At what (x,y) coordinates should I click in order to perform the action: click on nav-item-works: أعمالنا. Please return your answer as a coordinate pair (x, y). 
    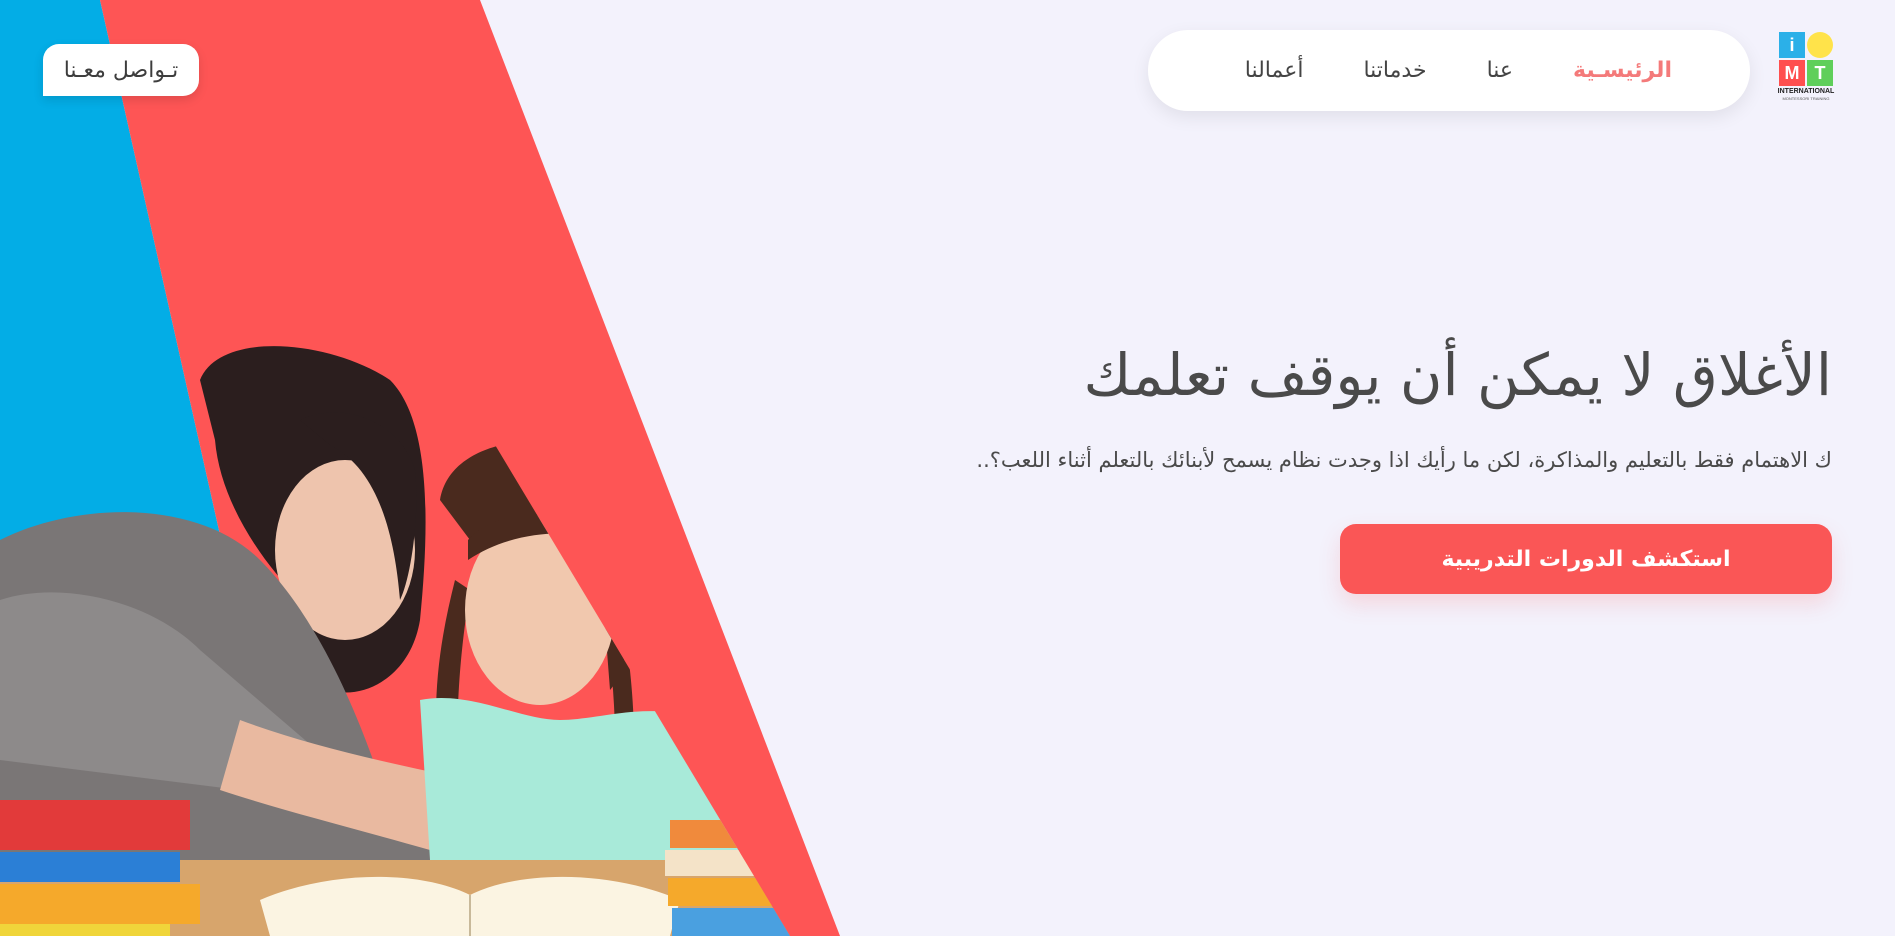
    Looking at the image, I should click on (1274, 70).